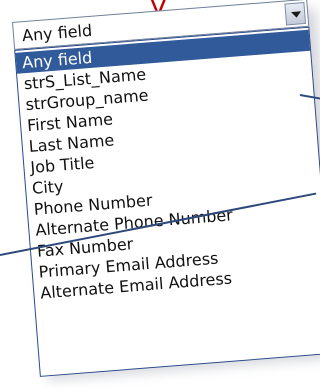  I want to click on chevron-down-icon, so click(296, 15).